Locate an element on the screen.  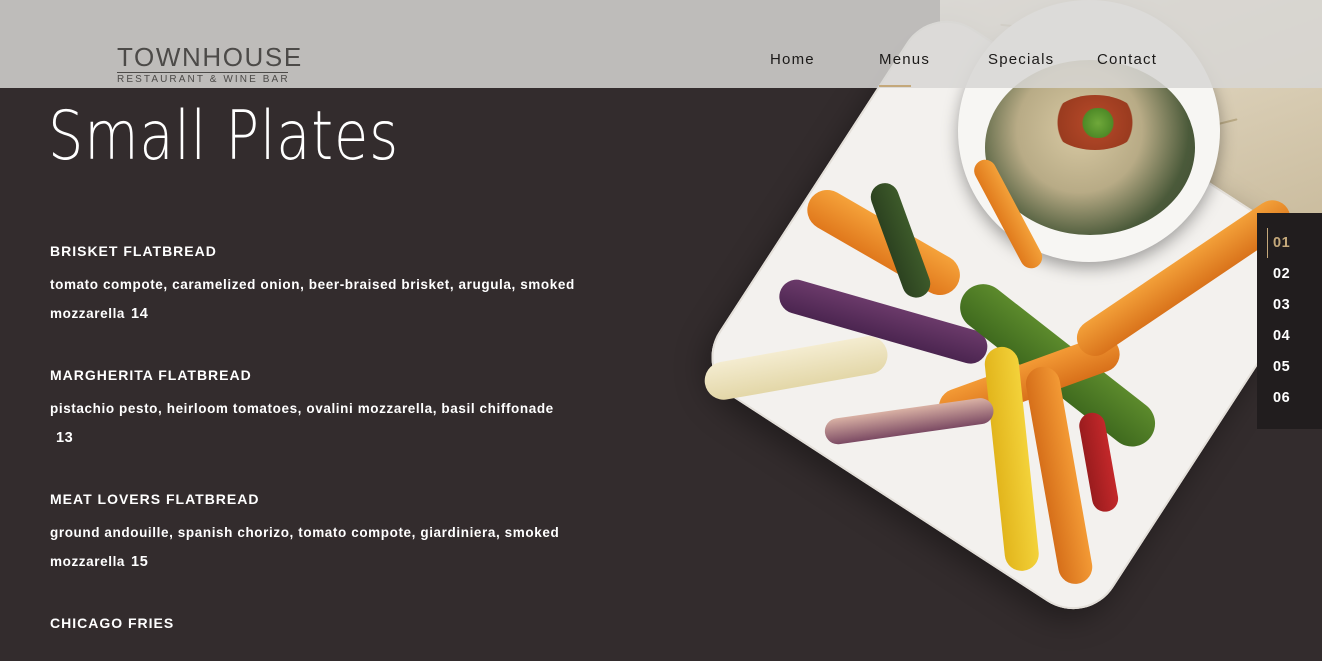
pager-active-indicator is located at coordinates (1267, 243).